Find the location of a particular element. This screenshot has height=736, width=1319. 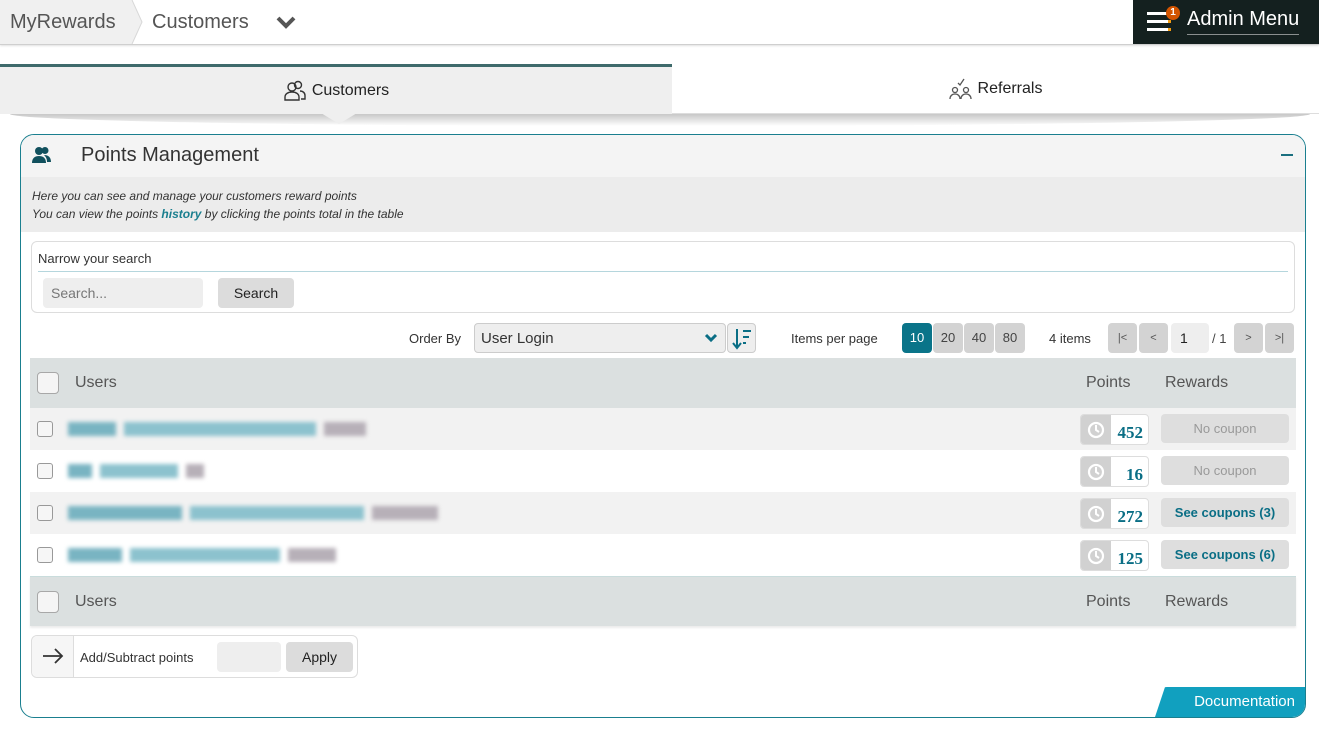

sort-direction-button is located at coordinates (741, 338).